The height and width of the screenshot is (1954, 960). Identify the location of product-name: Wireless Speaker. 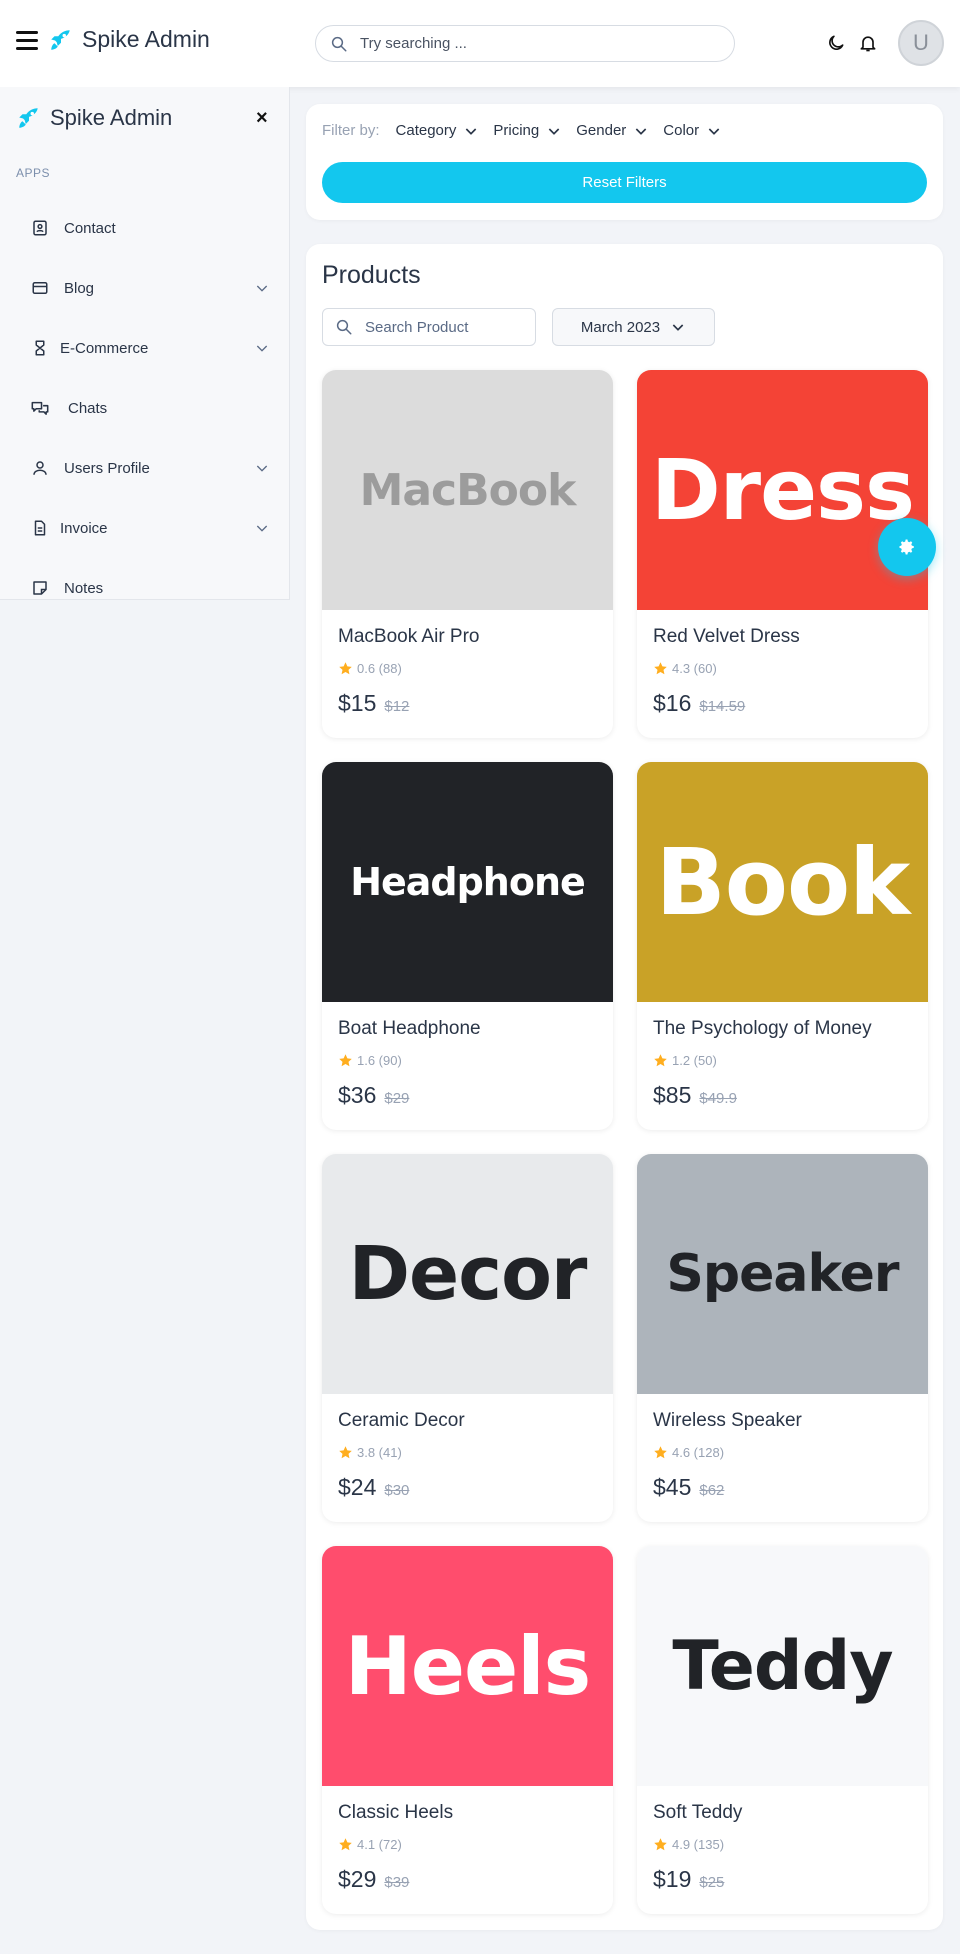
(727, 1421).